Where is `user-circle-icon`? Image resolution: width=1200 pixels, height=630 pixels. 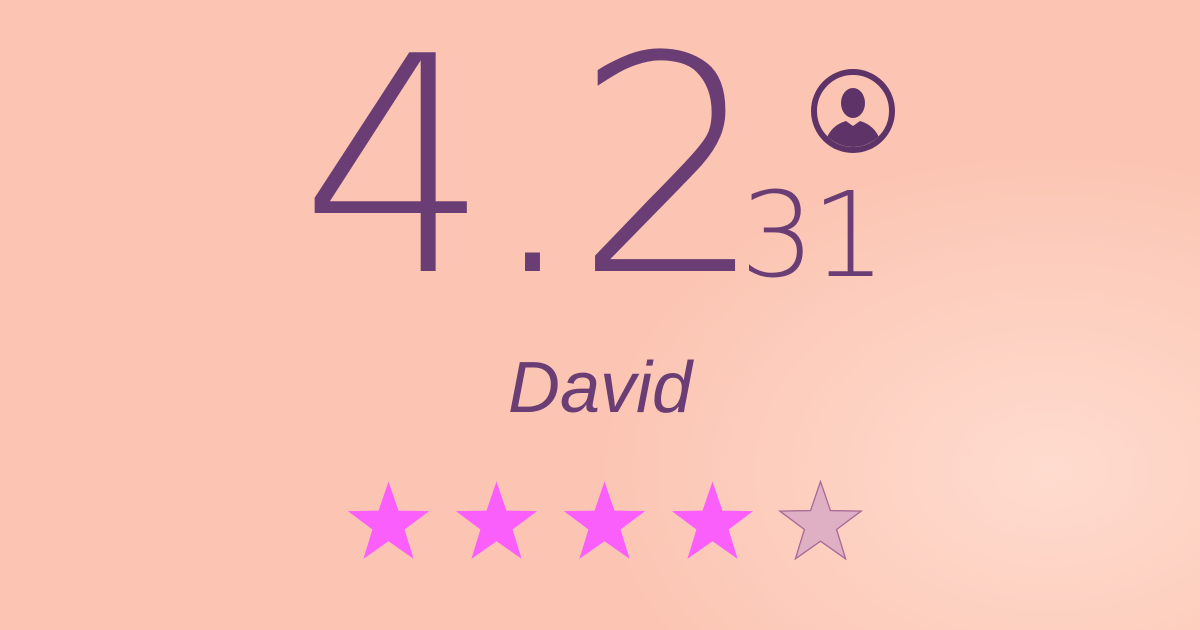
user-circle-icon is located at coordinates (853, 111).